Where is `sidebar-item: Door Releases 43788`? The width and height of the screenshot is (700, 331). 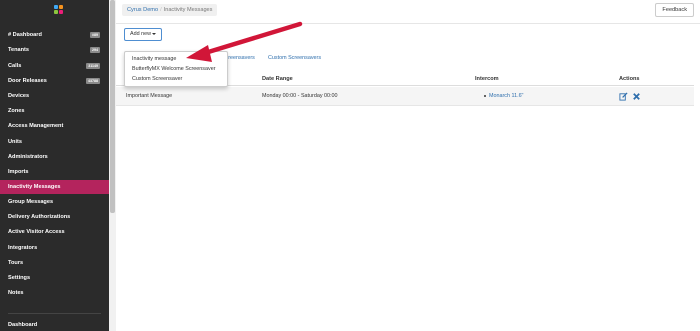 sidebar-item: Door Releases 43788 is located at coordinates (54, 81).